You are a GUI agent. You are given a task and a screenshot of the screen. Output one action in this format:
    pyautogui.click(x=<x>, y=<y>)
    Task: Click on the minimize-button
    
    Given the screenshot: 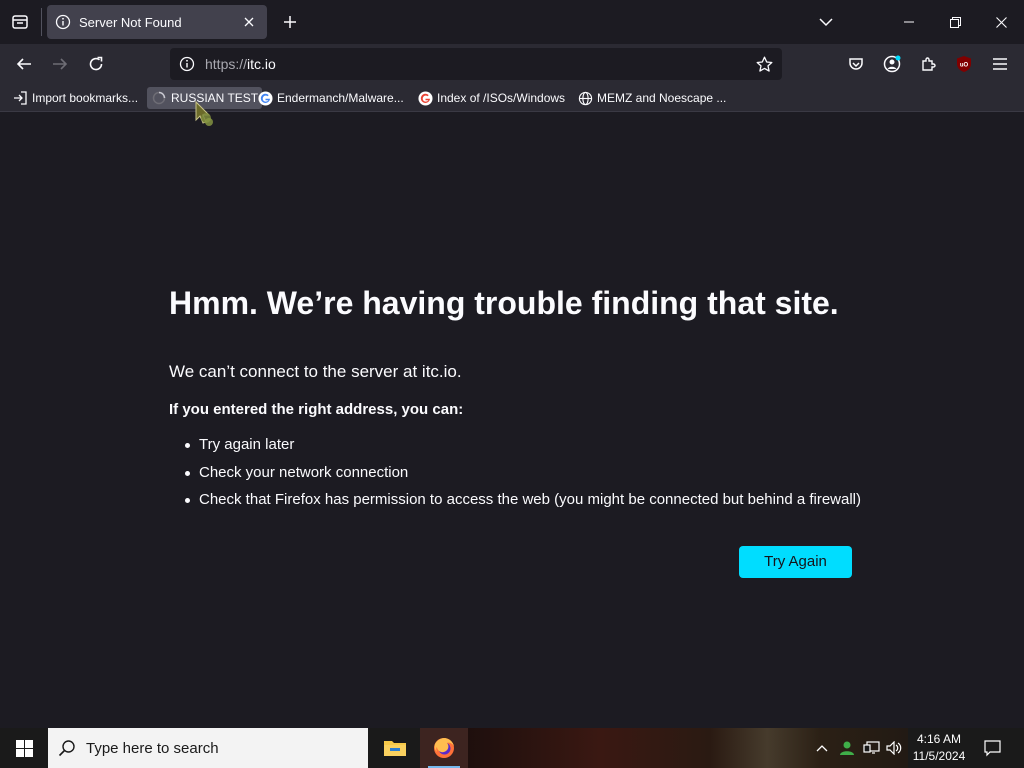 What is the action you would take?
    pyautogui.click(x=909, y=22)
    